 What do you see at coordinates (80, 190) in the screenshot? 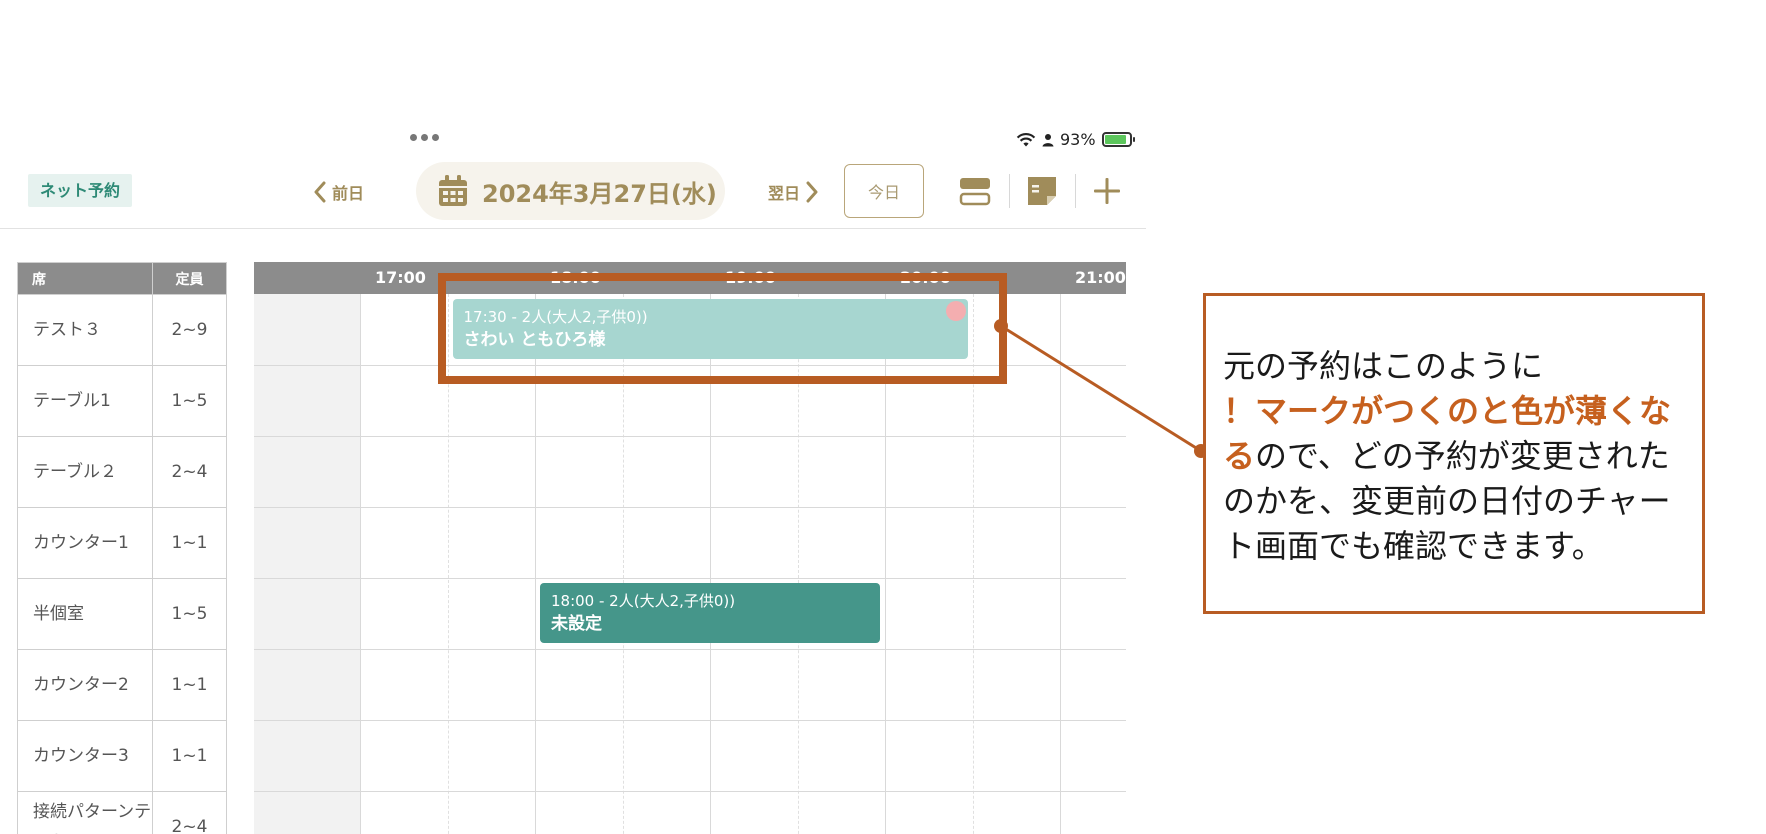
I see `net-reservation-badge: ネット予約` at bounding box center [80, 190].